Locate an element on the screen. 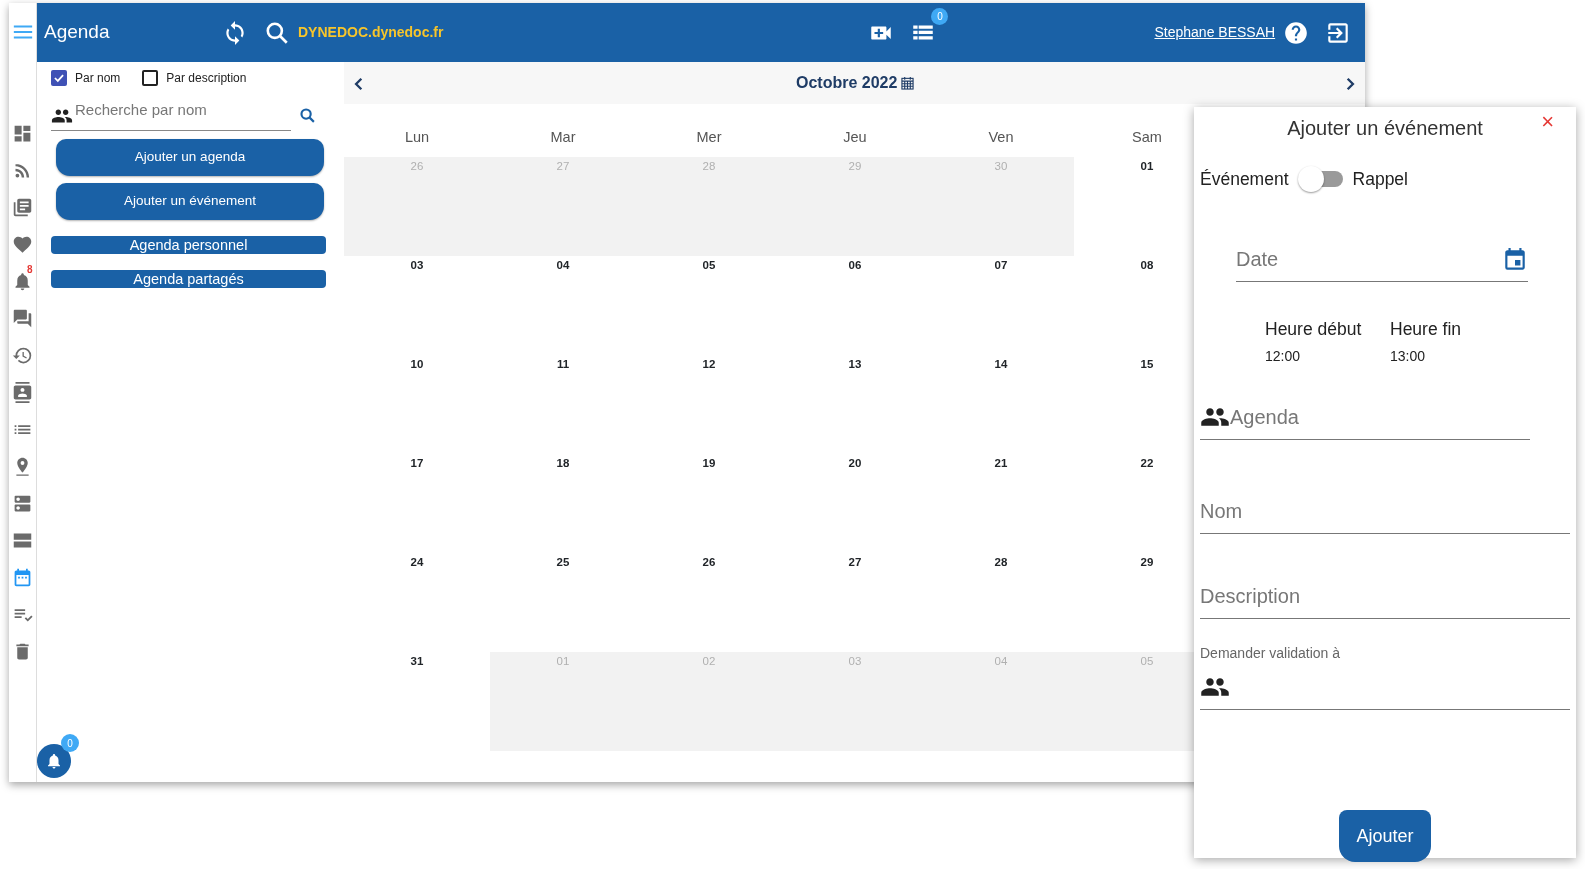 This screenshot has height=869, width=1585. agenda-field: Agenda is located at coordinates (1380, 417).